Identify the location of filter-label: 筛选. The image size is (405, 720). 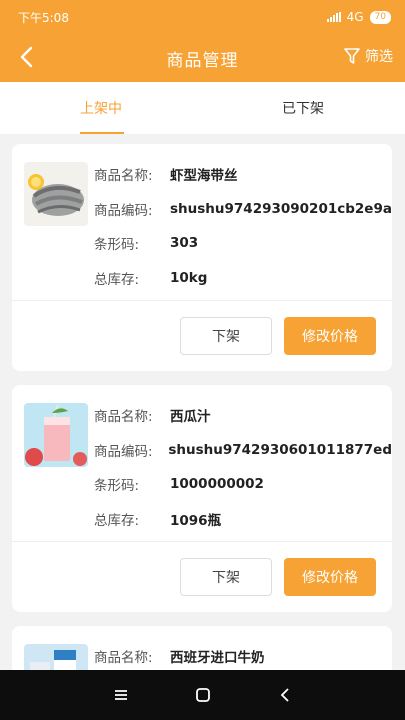
(379, 57).